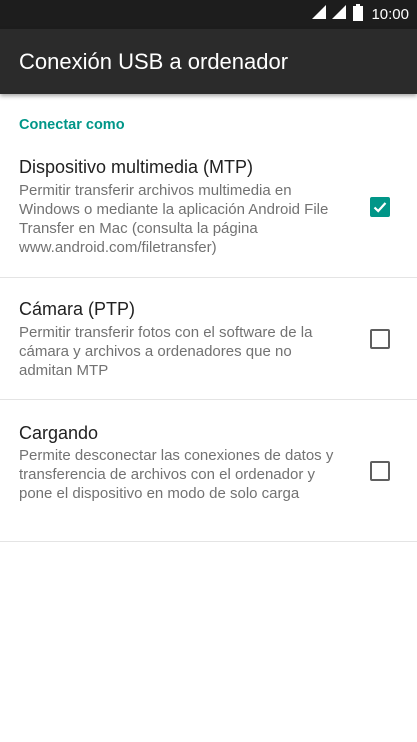 The height and width of the screenshot is (742, 417). What do you see at coordinates (208, 541) in the screenshot?
I see `divider` at bounding box center [208, 541].